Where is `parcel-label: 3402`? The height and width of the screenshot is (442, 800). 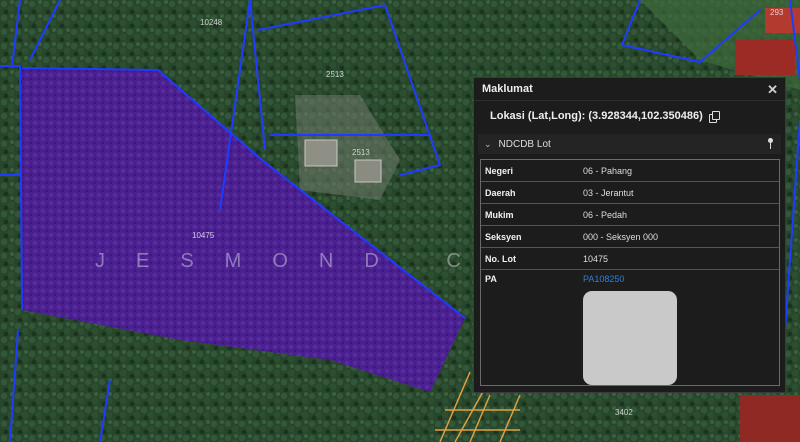 parcel-label: 3402 is located at coordinates (624, 412).